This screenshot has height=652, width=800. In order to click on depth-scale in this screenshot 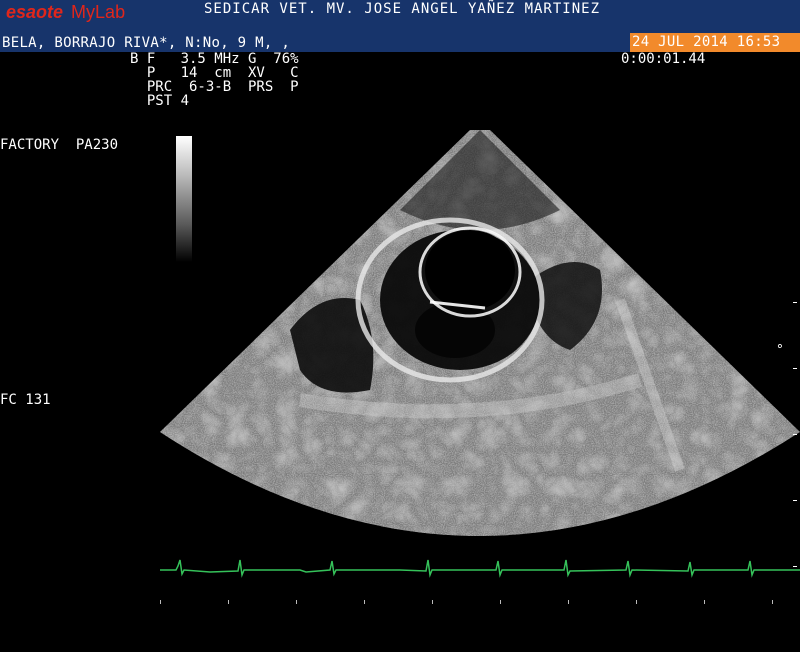, I will do `click(795, 434)`.